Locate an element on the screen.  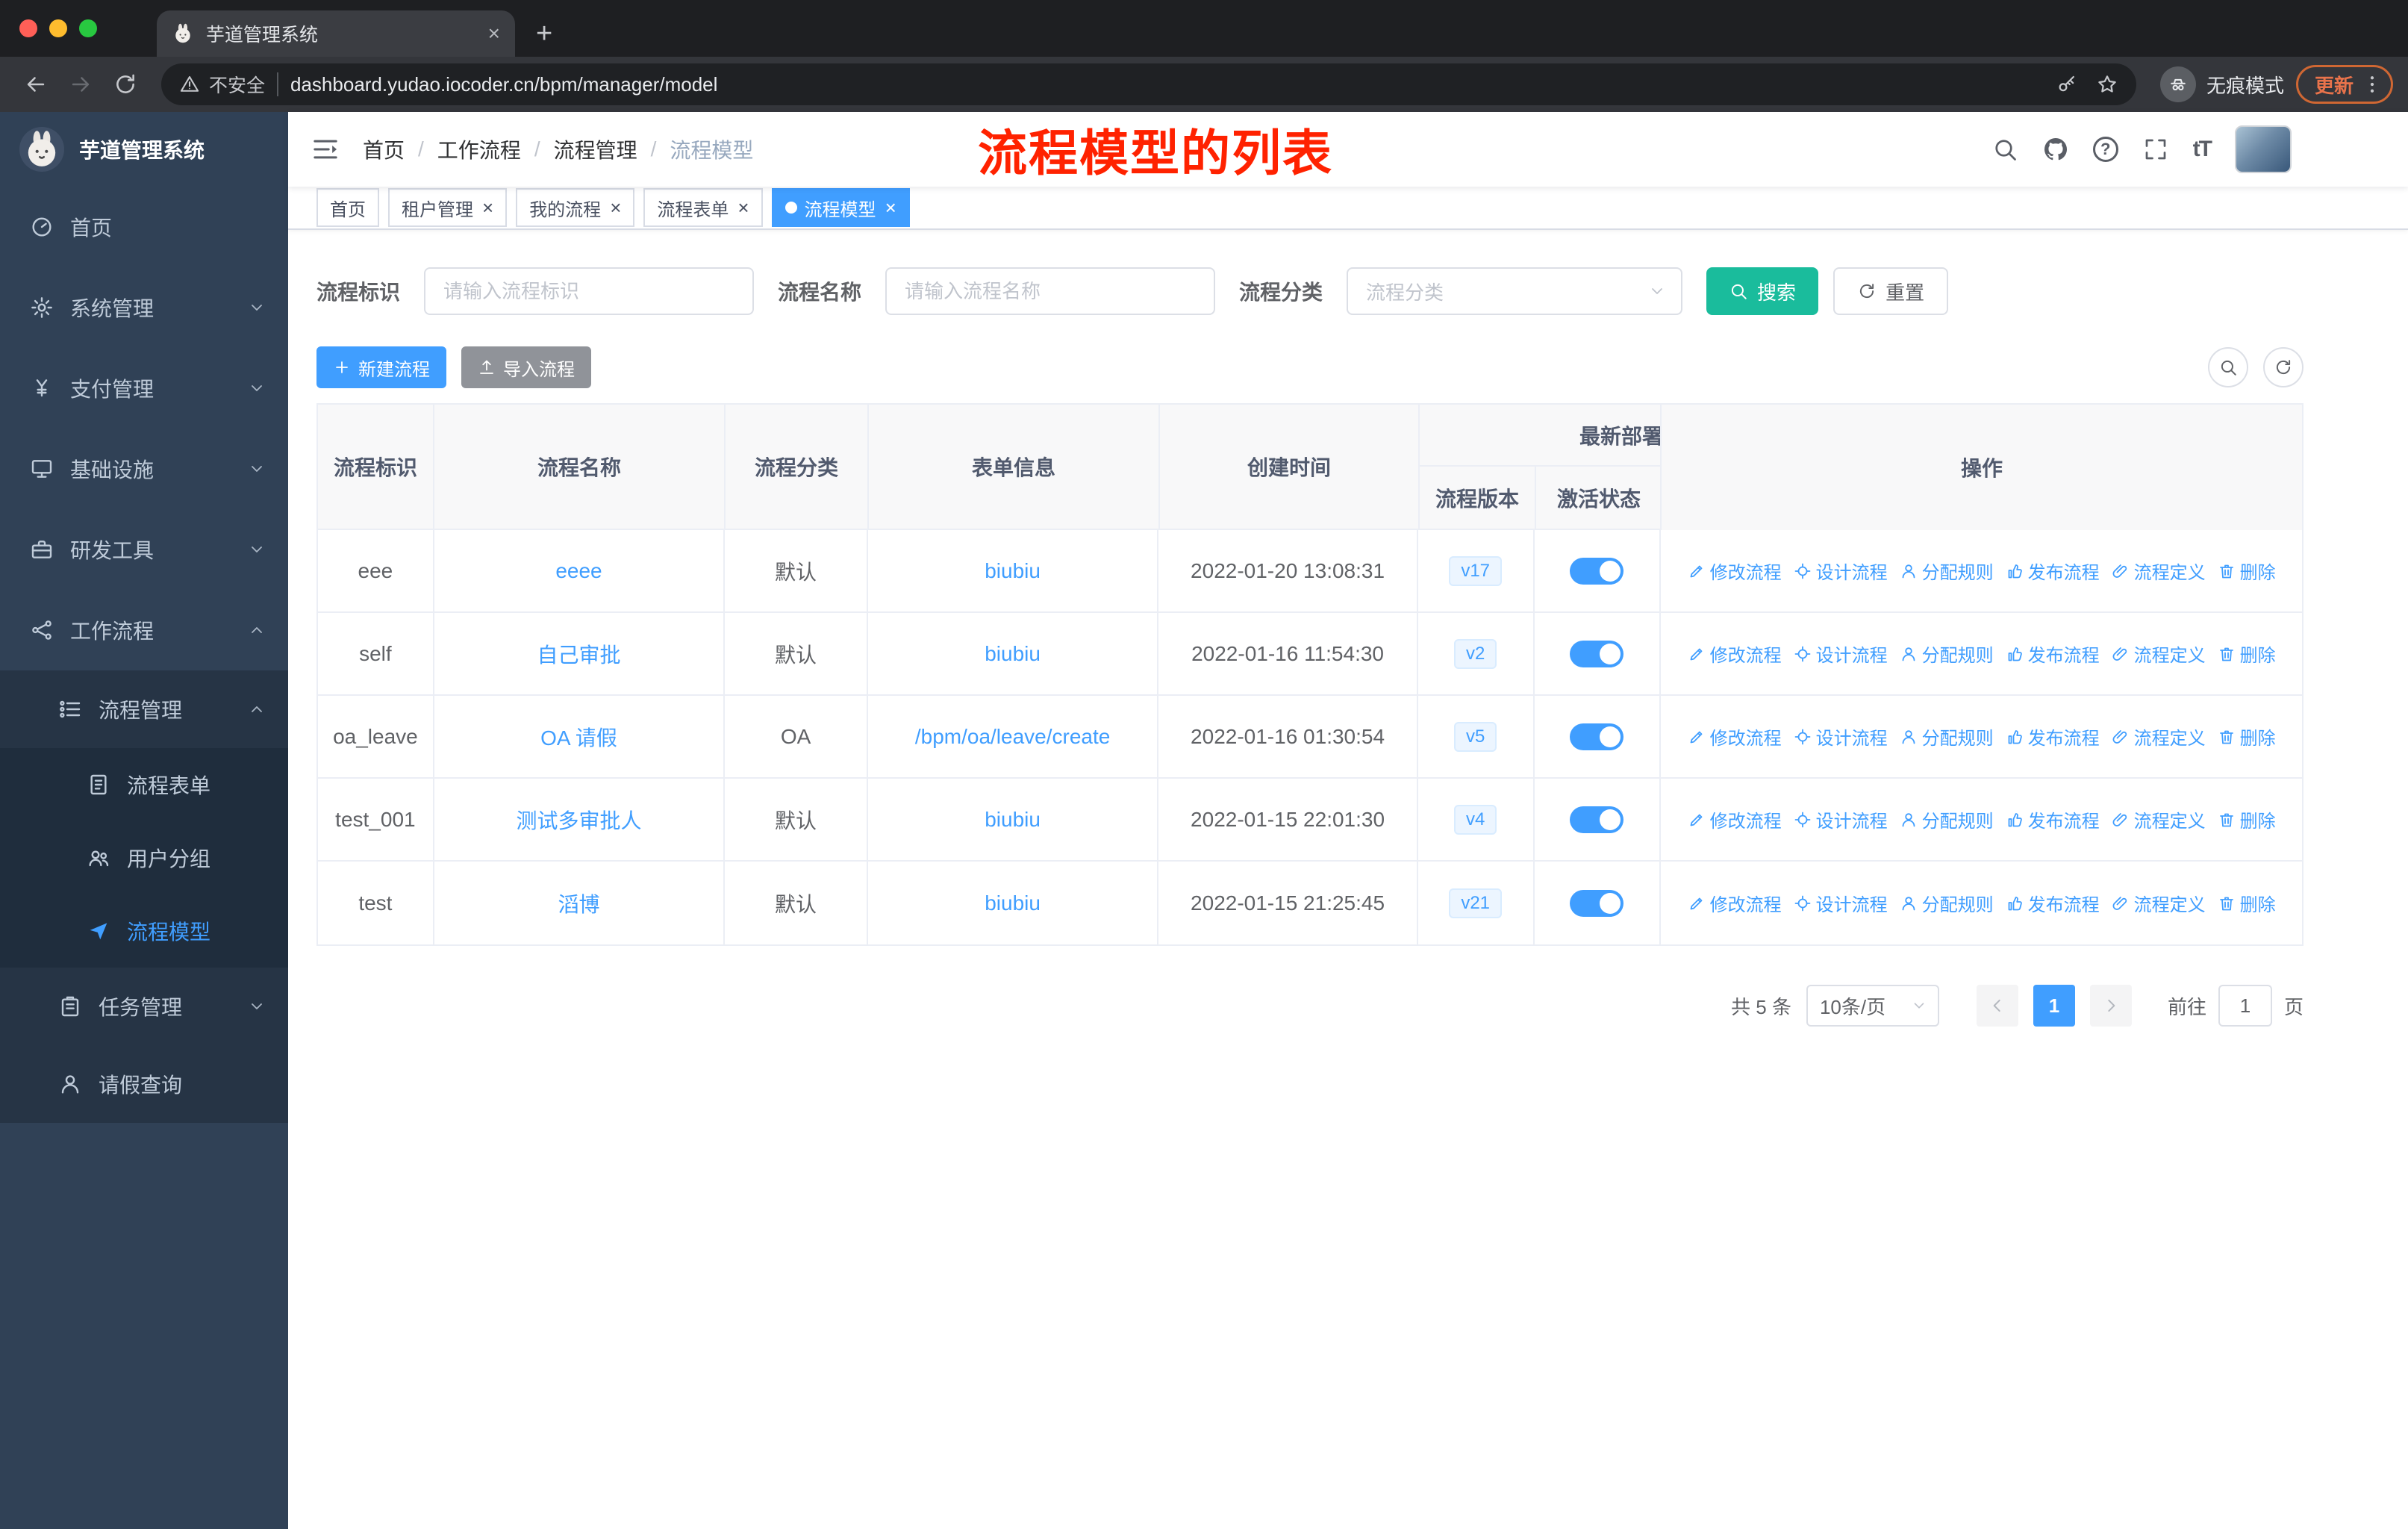
font-size-icon: tT is located at coordinates (2202, 149).